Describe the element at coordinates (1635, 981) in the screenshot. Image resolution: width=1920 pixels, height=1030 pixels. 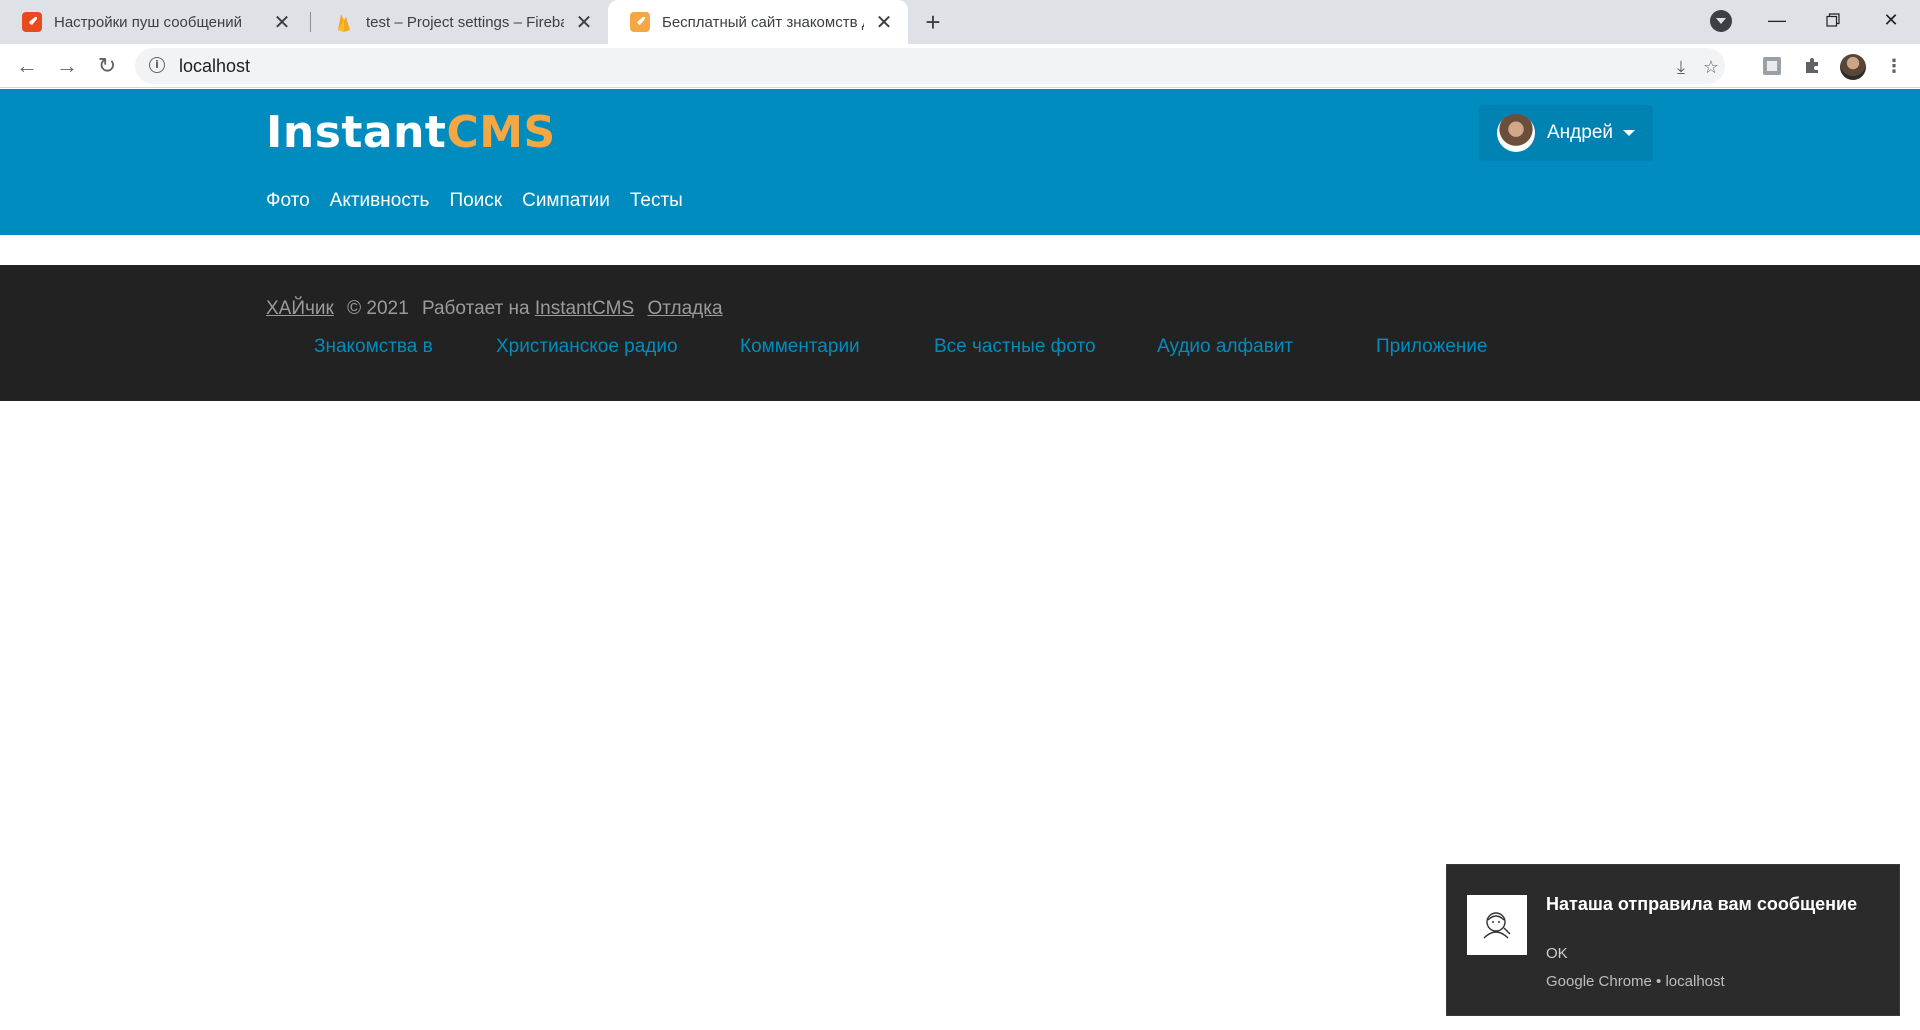
I see `notification-source: Google Chrome • localhost` at that location.